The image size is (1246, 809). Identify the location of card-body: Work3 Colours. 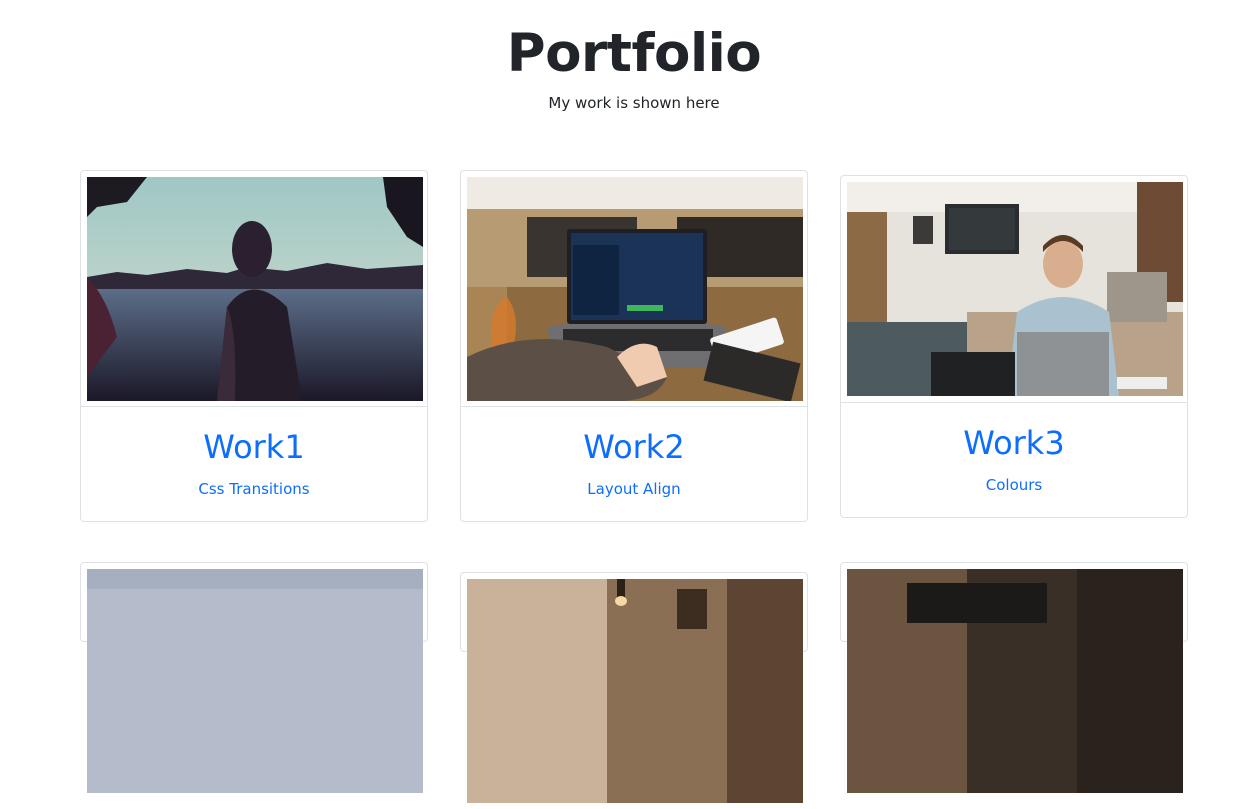
(1014, 460).